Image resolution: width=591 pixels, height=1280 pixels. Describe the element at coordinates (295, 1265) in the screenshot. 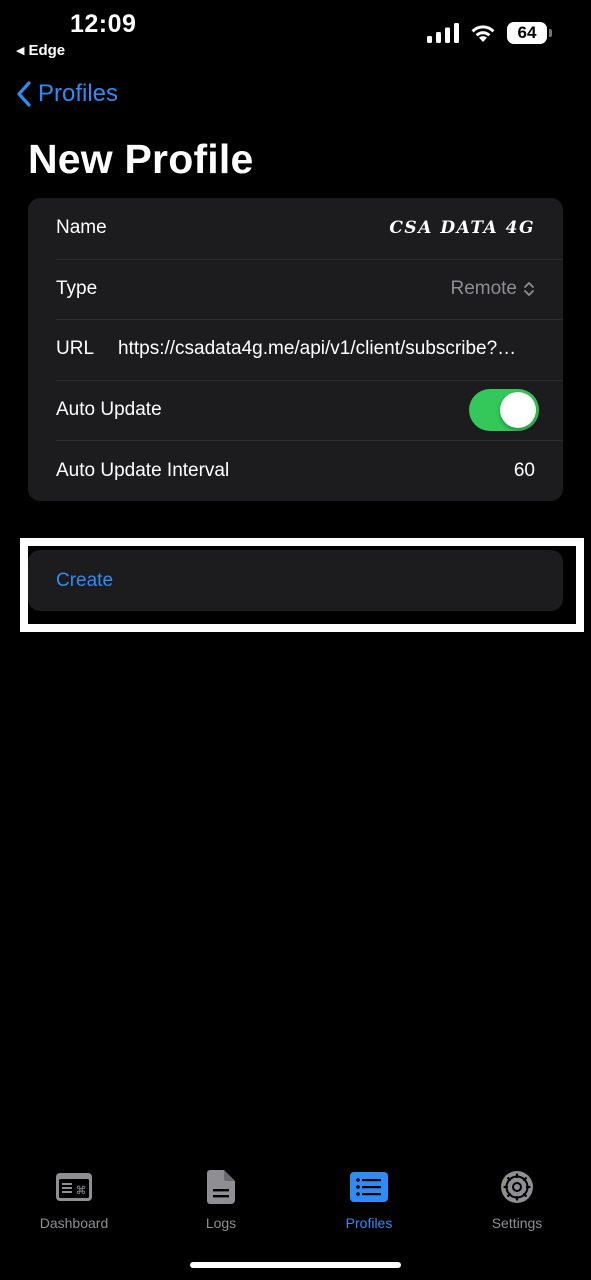

I see `home-indicator` at that location.